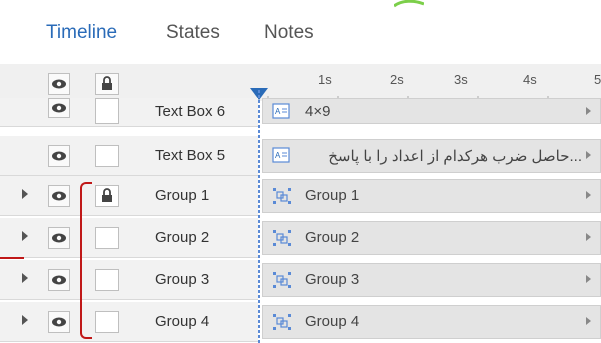 The image size is (601, 343). Describe the element at coordinates (12, 258) in the screenshot. I see `annotation-pointer` at that location.